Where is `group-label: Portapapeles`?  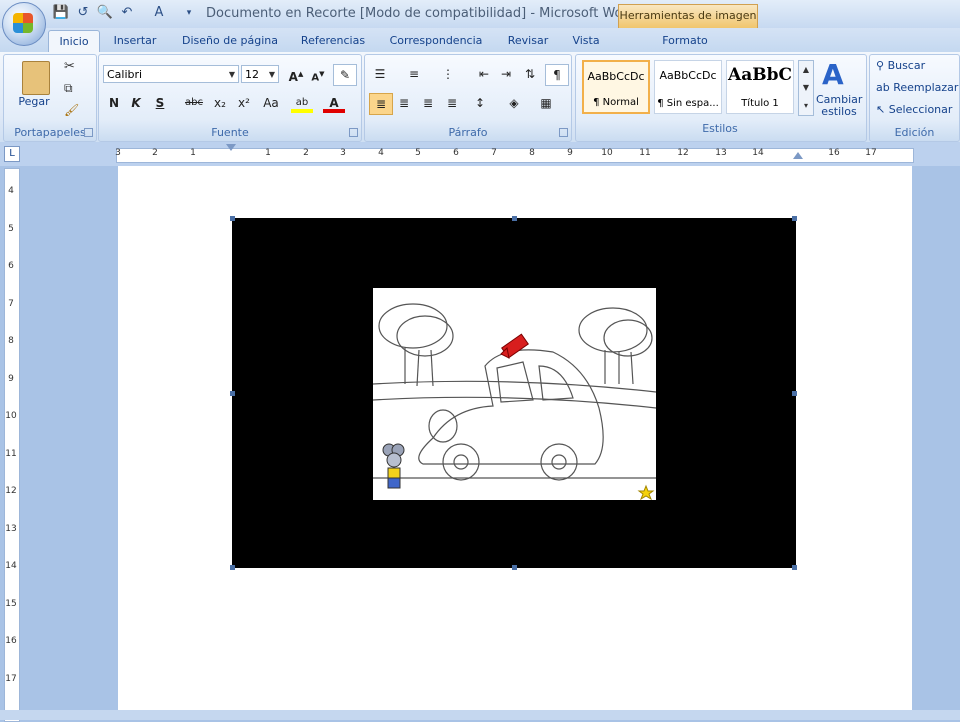
group-label: Portapapeles is located at coordinates (50, 132).